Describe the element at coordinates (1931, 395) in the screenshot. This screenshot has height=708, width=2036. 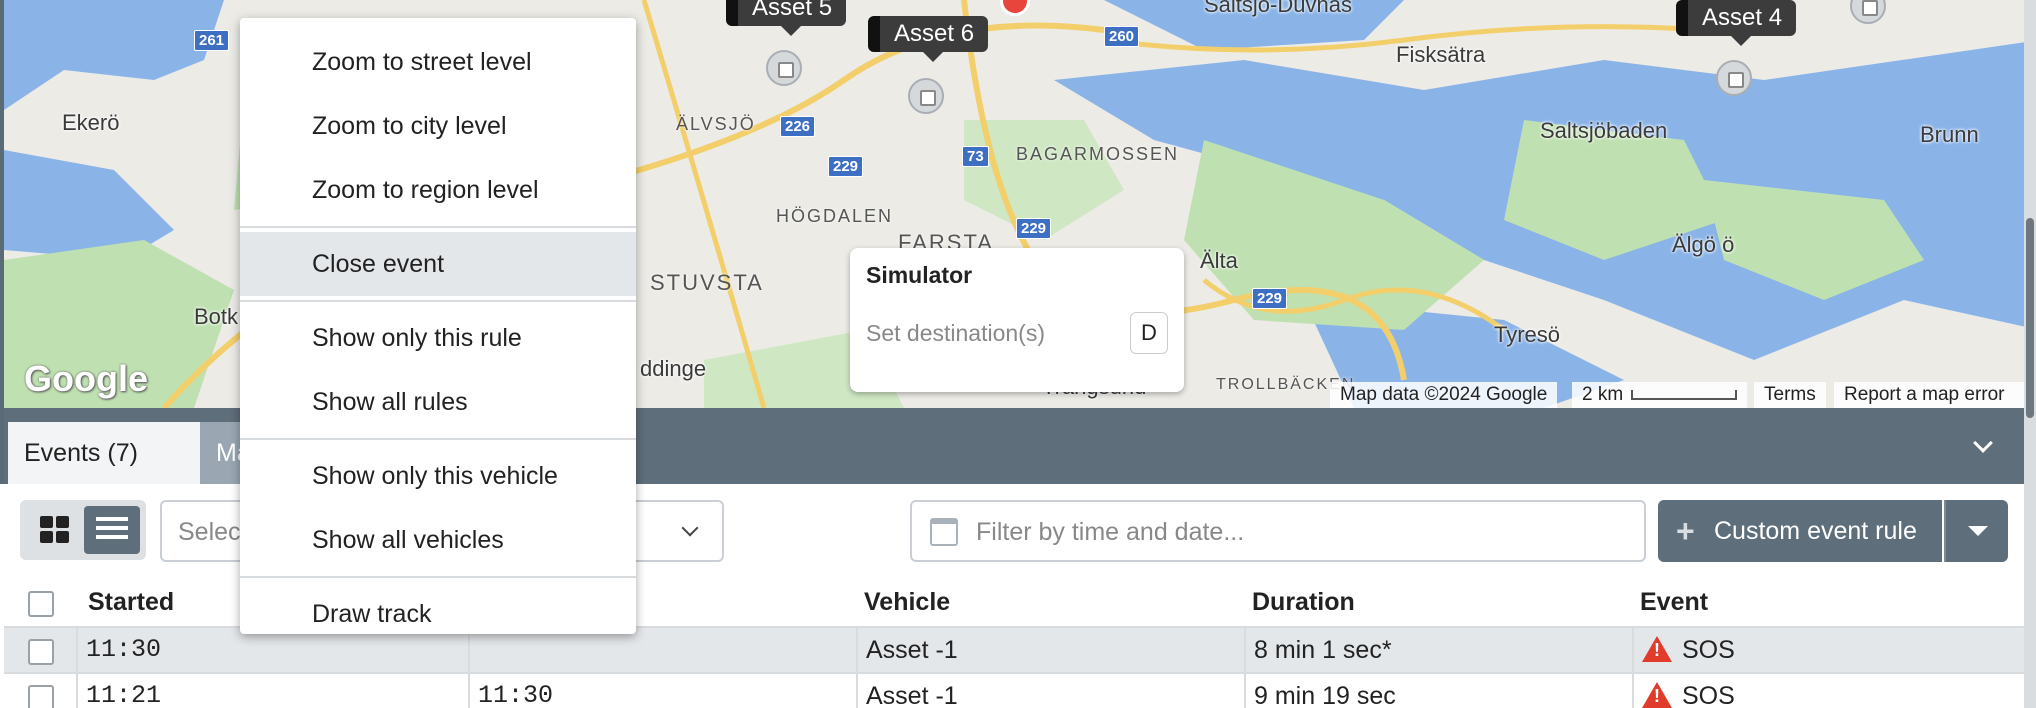
I see `report-map-error-link: Report a map error` at that location.